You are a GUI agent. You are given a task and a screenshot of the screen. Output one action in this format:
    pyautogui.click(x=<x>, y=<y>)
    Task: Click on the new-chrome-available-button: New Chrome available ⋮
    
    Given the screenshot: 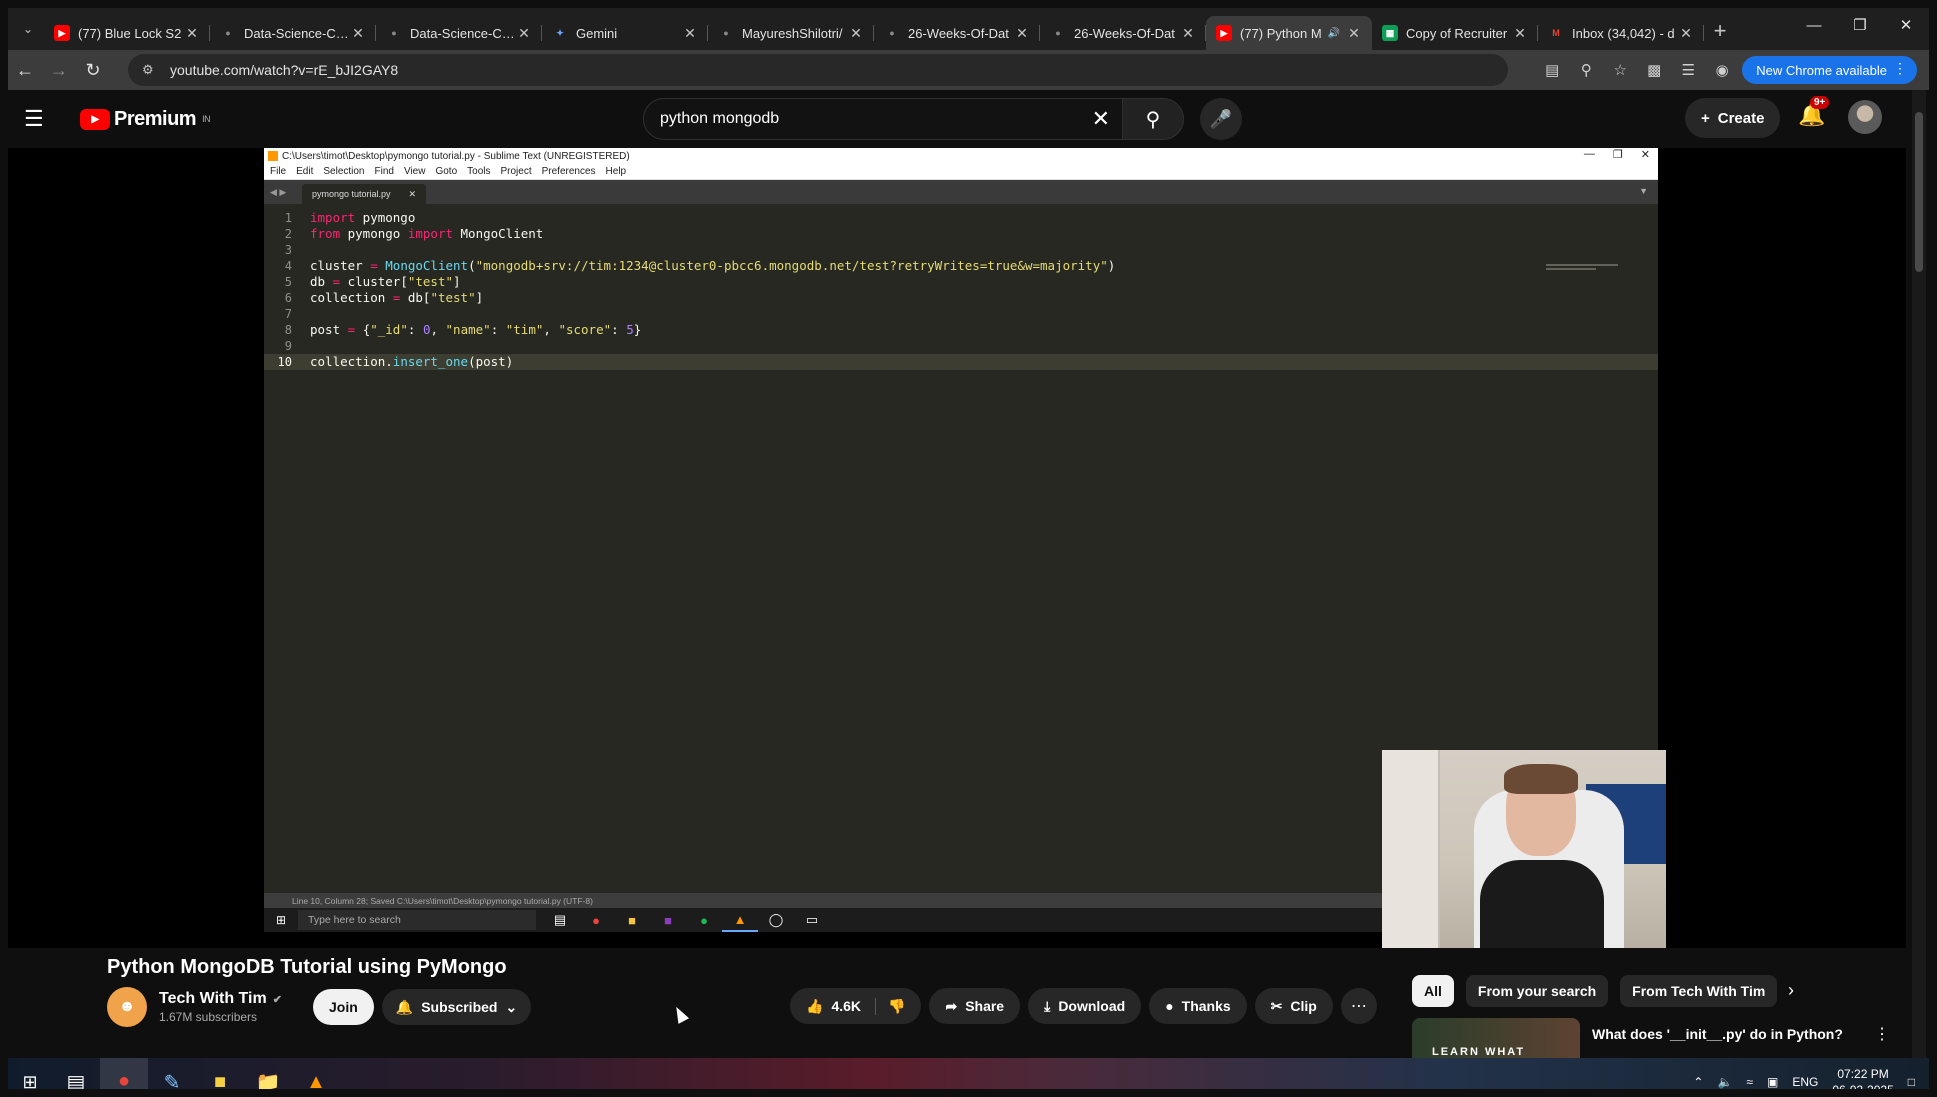 What is the action you would take?
    pyautogui.click(x=1829, y=70)
    